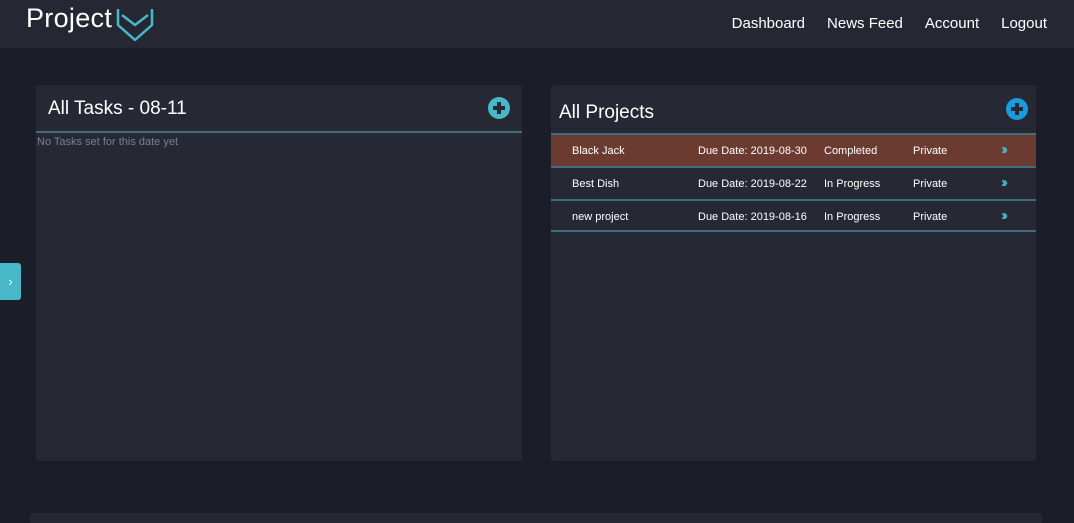 The width and height of the screenshot is (1074, 523). Describe the element at coordinates (768, 23) in the screenshot. I see `nav-dashboard-link: Dashboard` at that location.